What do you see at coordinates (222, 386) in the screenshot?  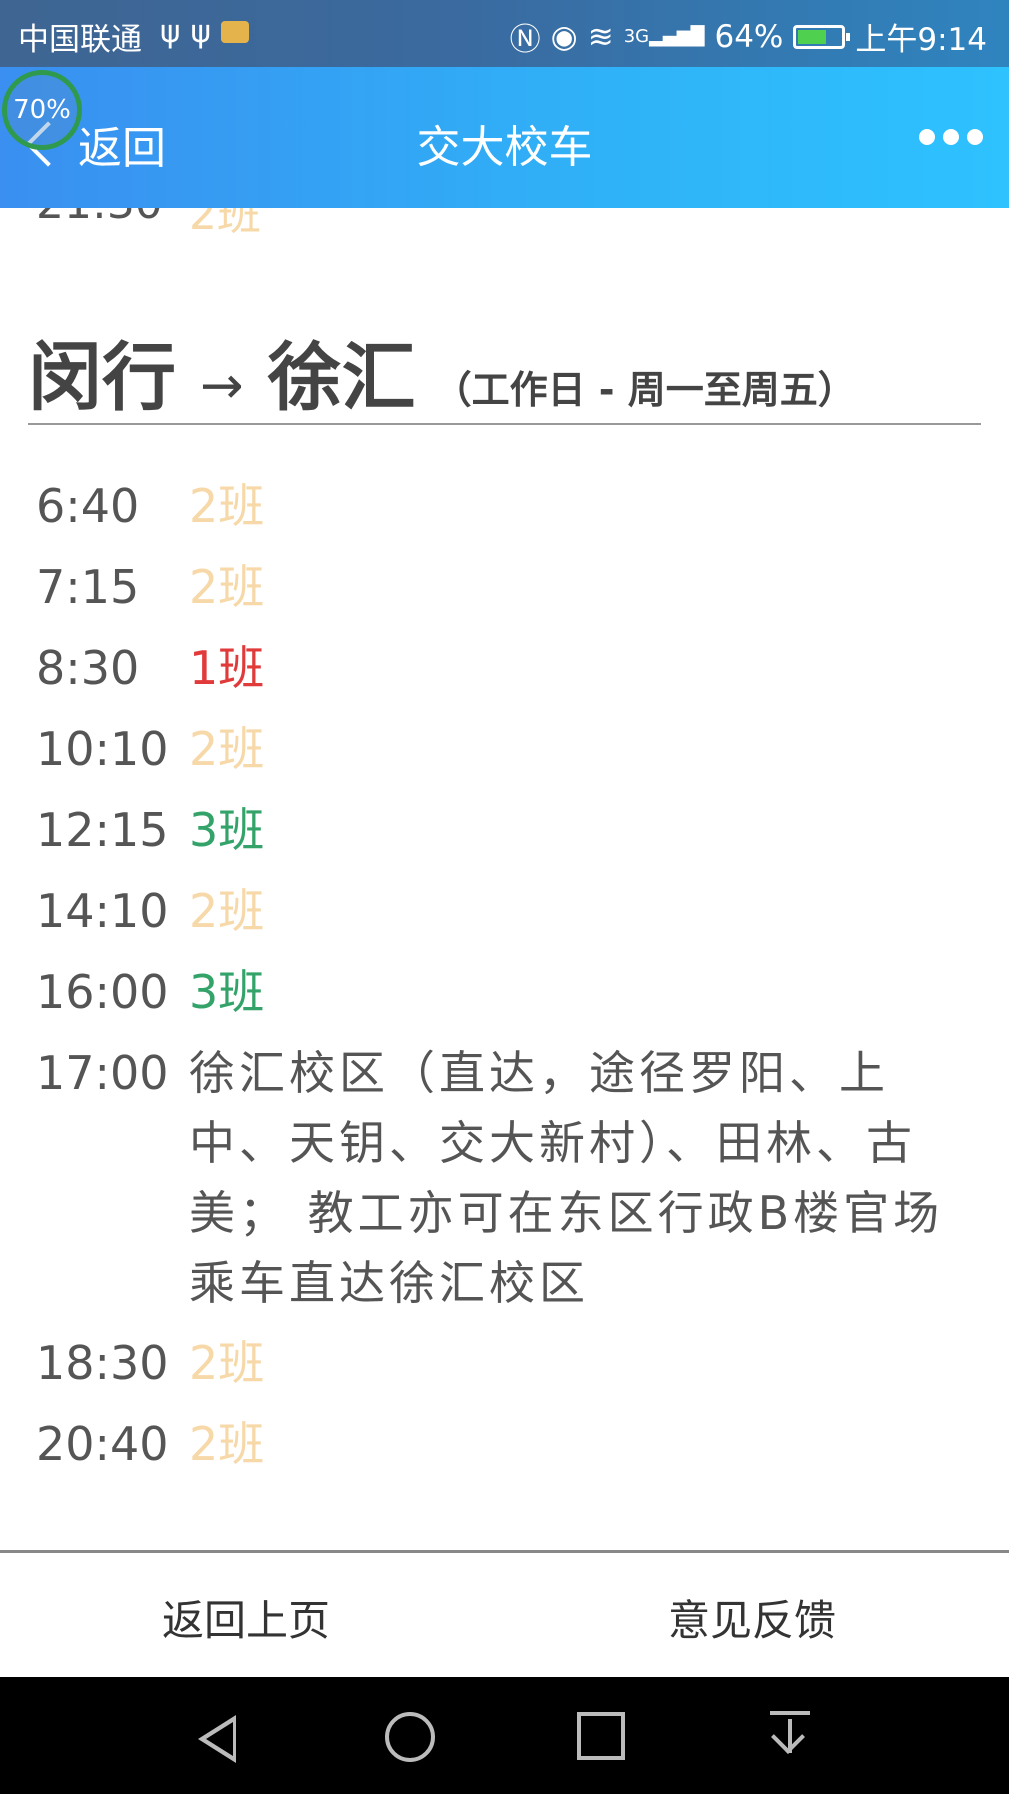 I see `arrow-icon: →` at bounding box center [222, 386].